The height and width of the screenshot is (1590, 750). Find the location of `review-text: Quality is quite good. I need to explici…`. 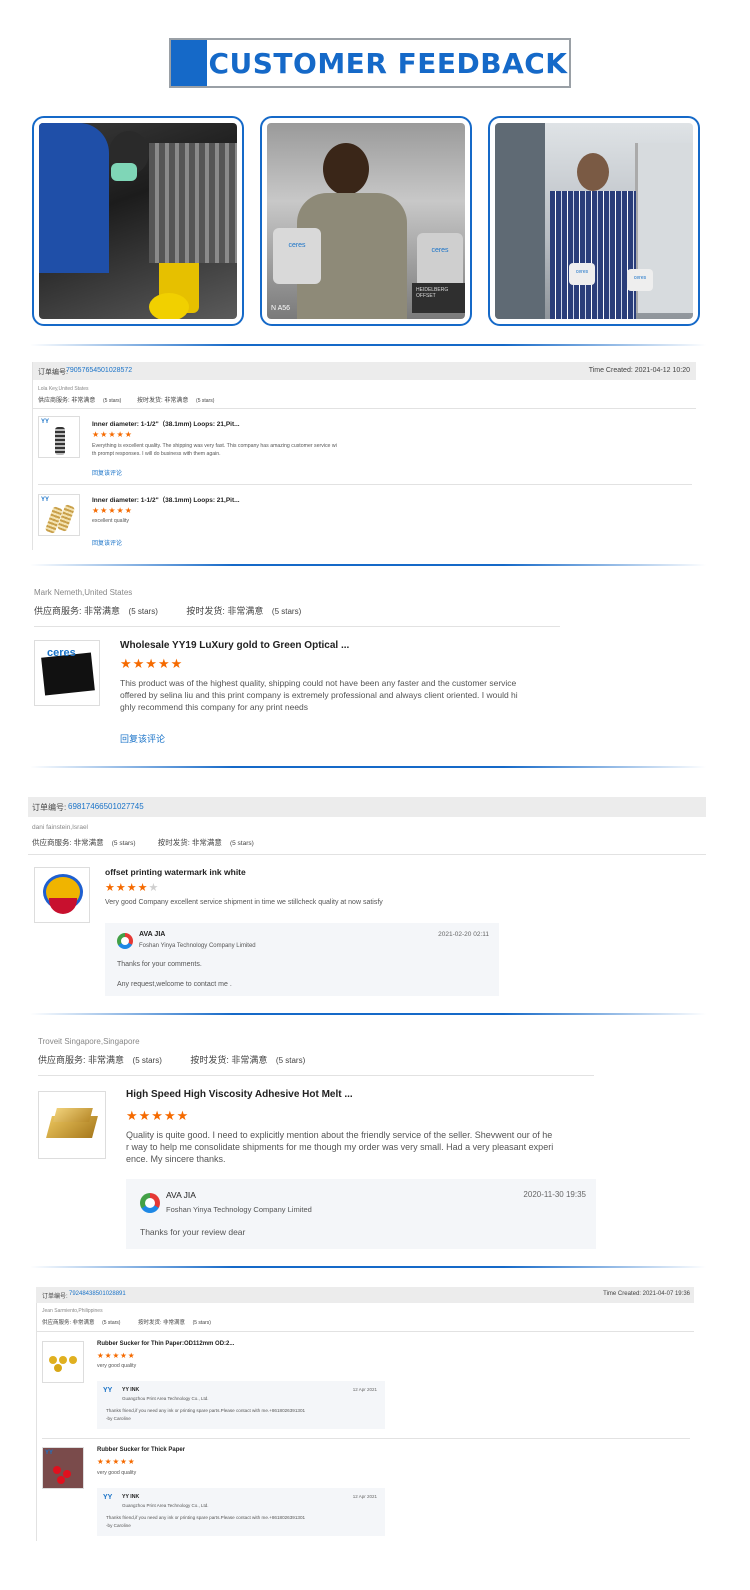

review-text: Quality is quite good. I need to explici… is located at coordinates (339, 1147).